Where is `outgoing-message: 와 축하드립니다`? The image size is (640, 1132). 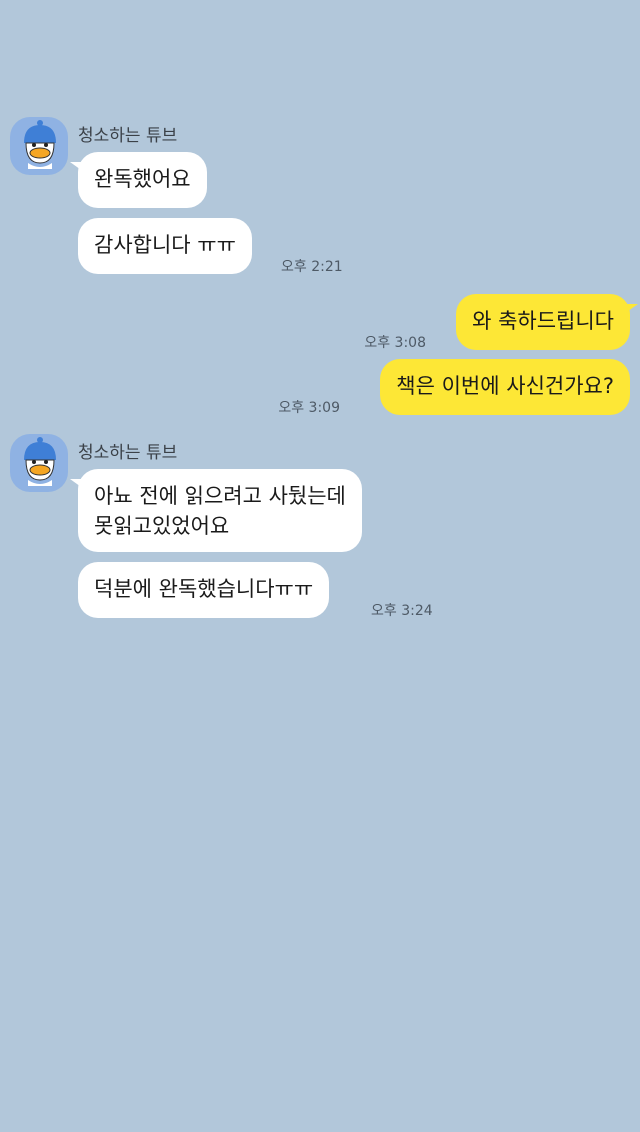 outgoing-message: 와 축하드립니다 is located at coordinates (547, 322).